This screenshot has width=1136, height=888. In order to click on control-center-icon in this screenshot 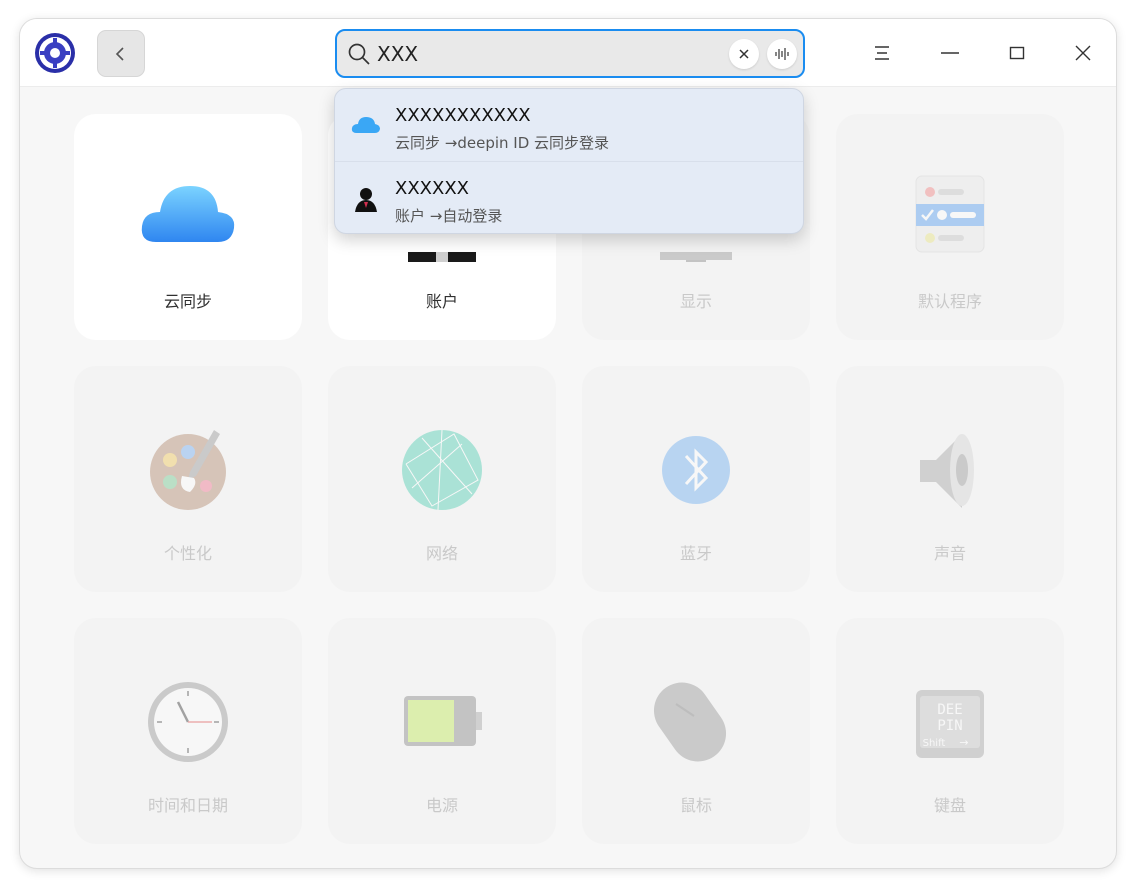, I will do `click(55, 53)`.